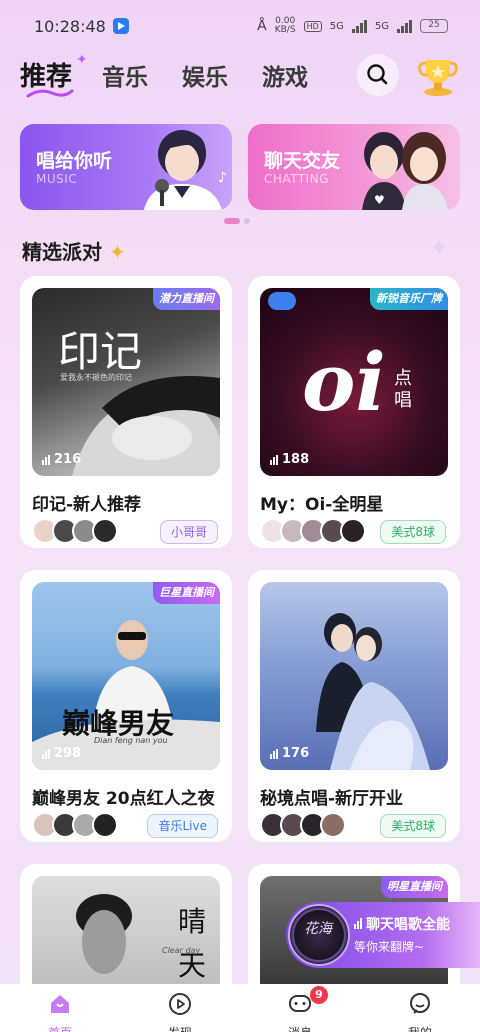 This screenshot has height=1032, width=480. I want to click on room-cover: 176, so click(354, 676).